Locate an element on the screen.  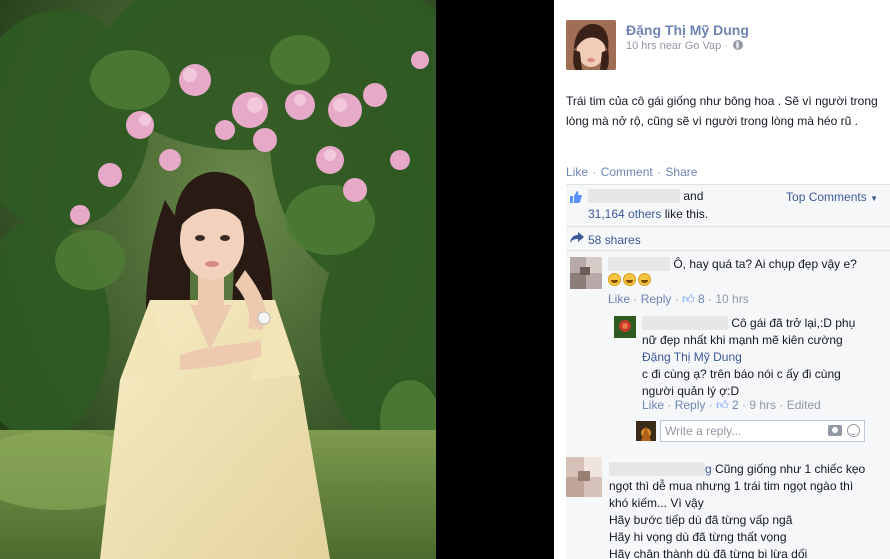
post-actions: Like · Comment · Share is located at coordinates (632, 172).